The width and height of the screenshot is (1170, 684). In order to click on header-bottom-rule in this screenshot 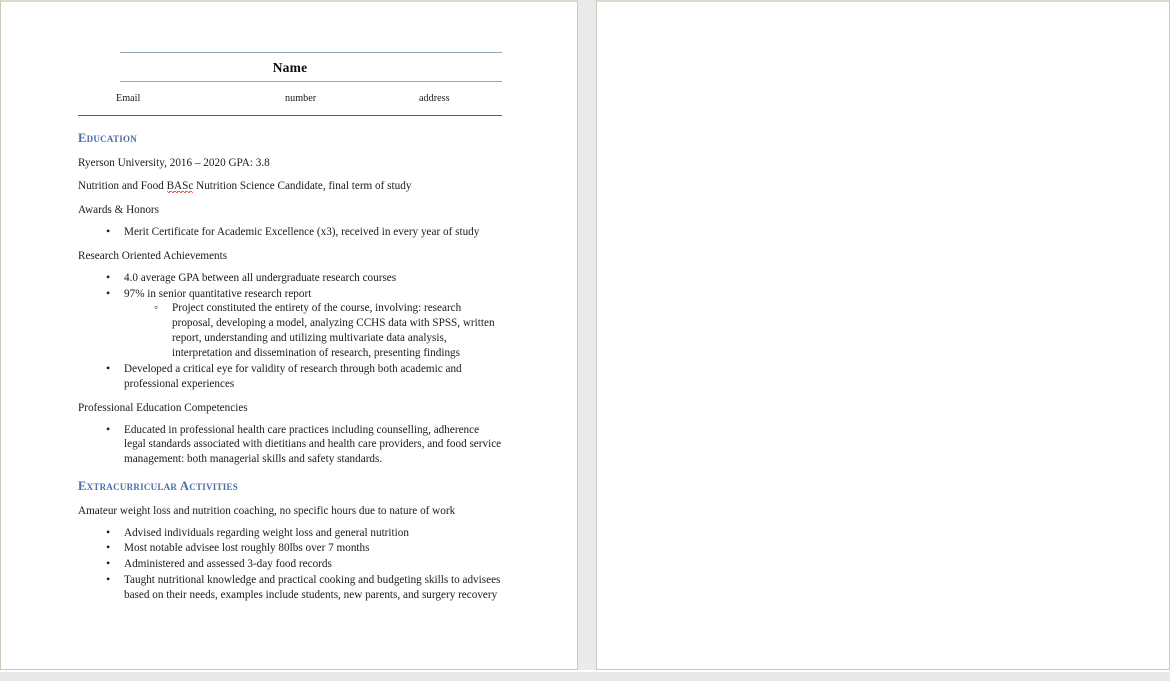, I will do `click(290, 115)`.